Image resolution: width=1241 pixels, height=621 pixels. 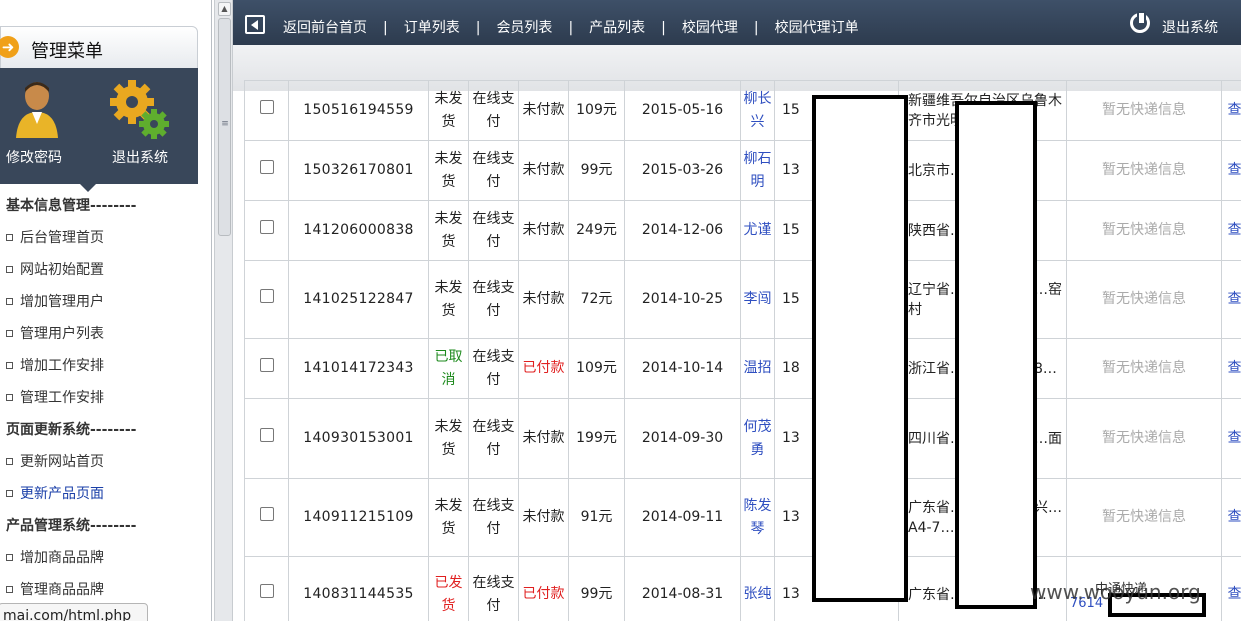 I want to click on grip-icon: ≡, so click(x=225, y=124).